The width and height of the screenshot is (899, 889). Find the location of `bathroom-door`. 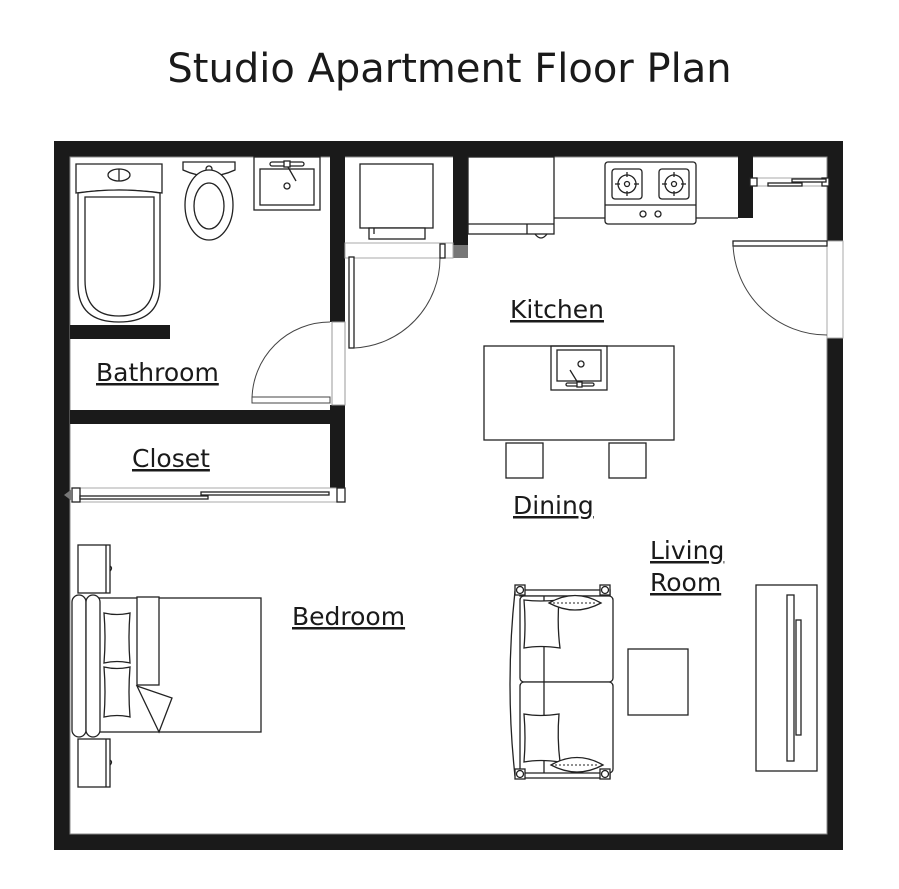

bathroom-door is located at coordinates (298, 363).